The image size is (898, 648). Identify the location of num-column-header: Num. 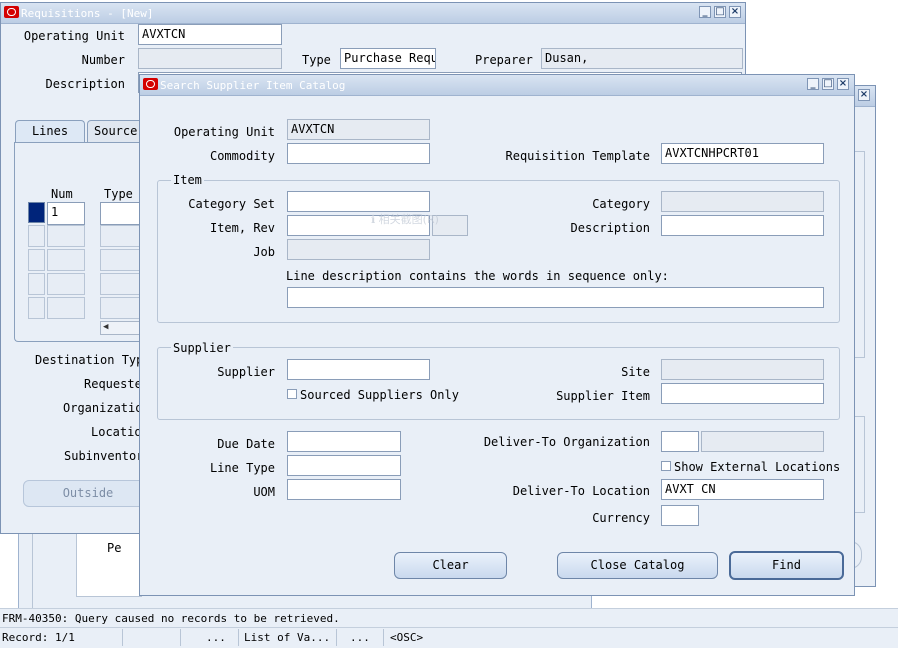
(62, 194).